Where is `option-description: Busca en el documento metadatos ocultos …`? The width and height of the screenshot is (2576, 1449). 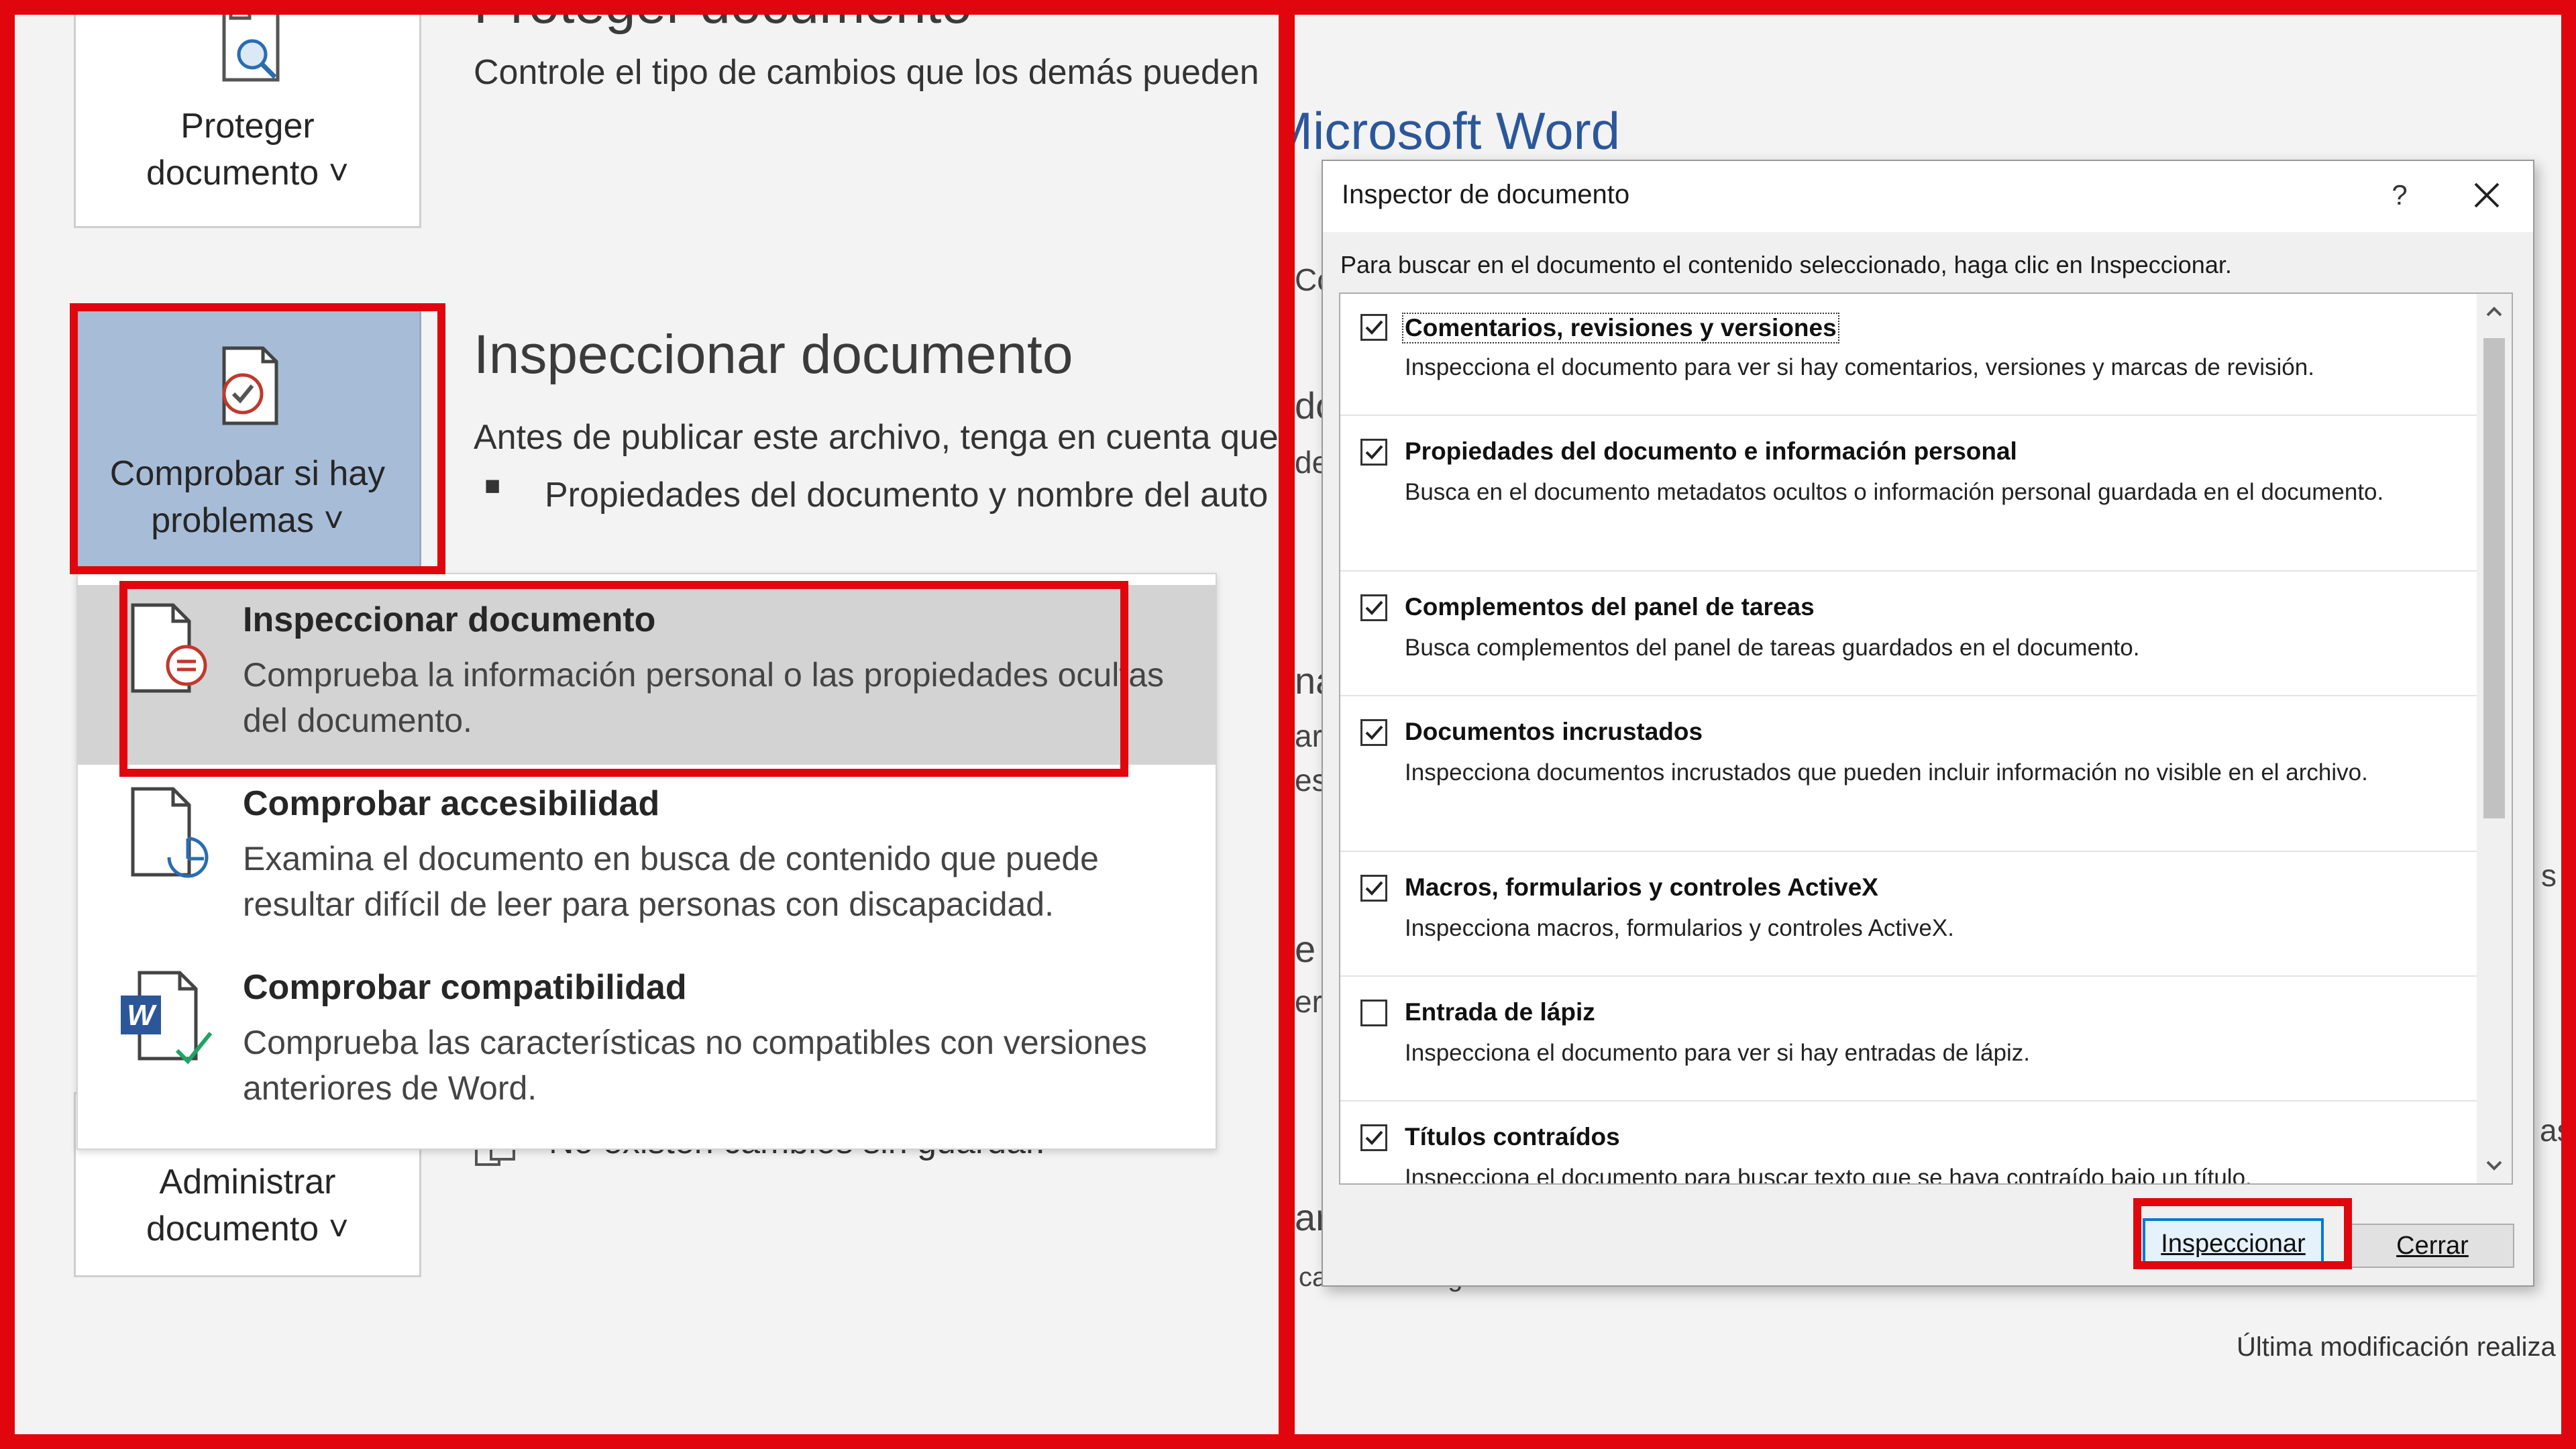 option-description: Busca en el documento metadatos ocultos … is located at coordinates (1894, 492).